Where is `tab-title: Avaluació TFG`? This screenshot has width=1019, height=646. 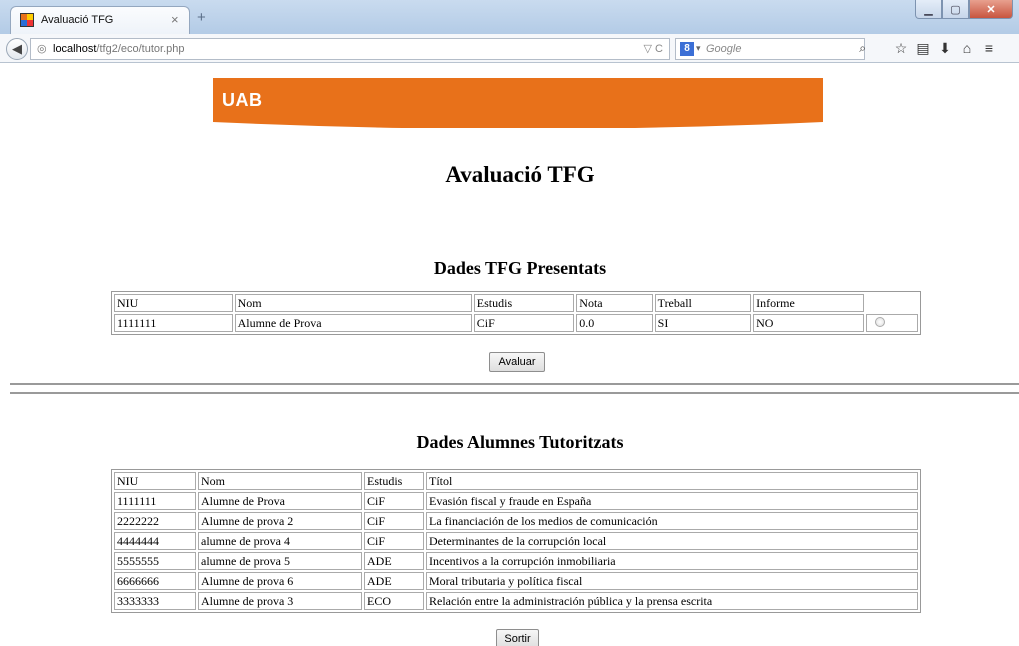
tab-title: Avaluació TFG is located at coordinates (77, 20).